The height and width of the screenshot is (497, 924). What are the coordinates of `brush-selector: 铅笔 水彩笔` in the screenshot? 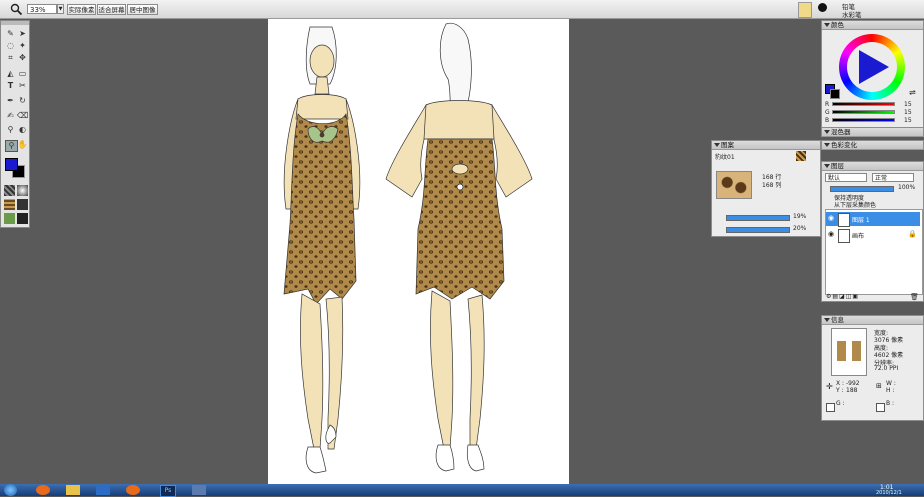 It's located at (861, 9).